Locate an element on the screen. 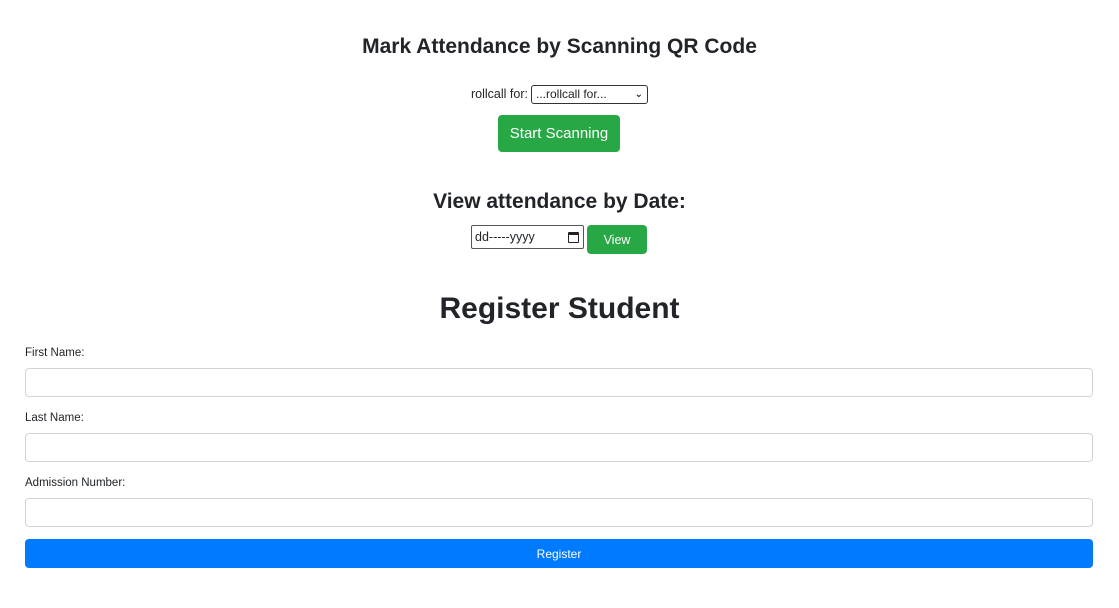 This screenshot has width=1119, height=608. rollcall-label: rollcall for: is located at coordinates (499, 94).